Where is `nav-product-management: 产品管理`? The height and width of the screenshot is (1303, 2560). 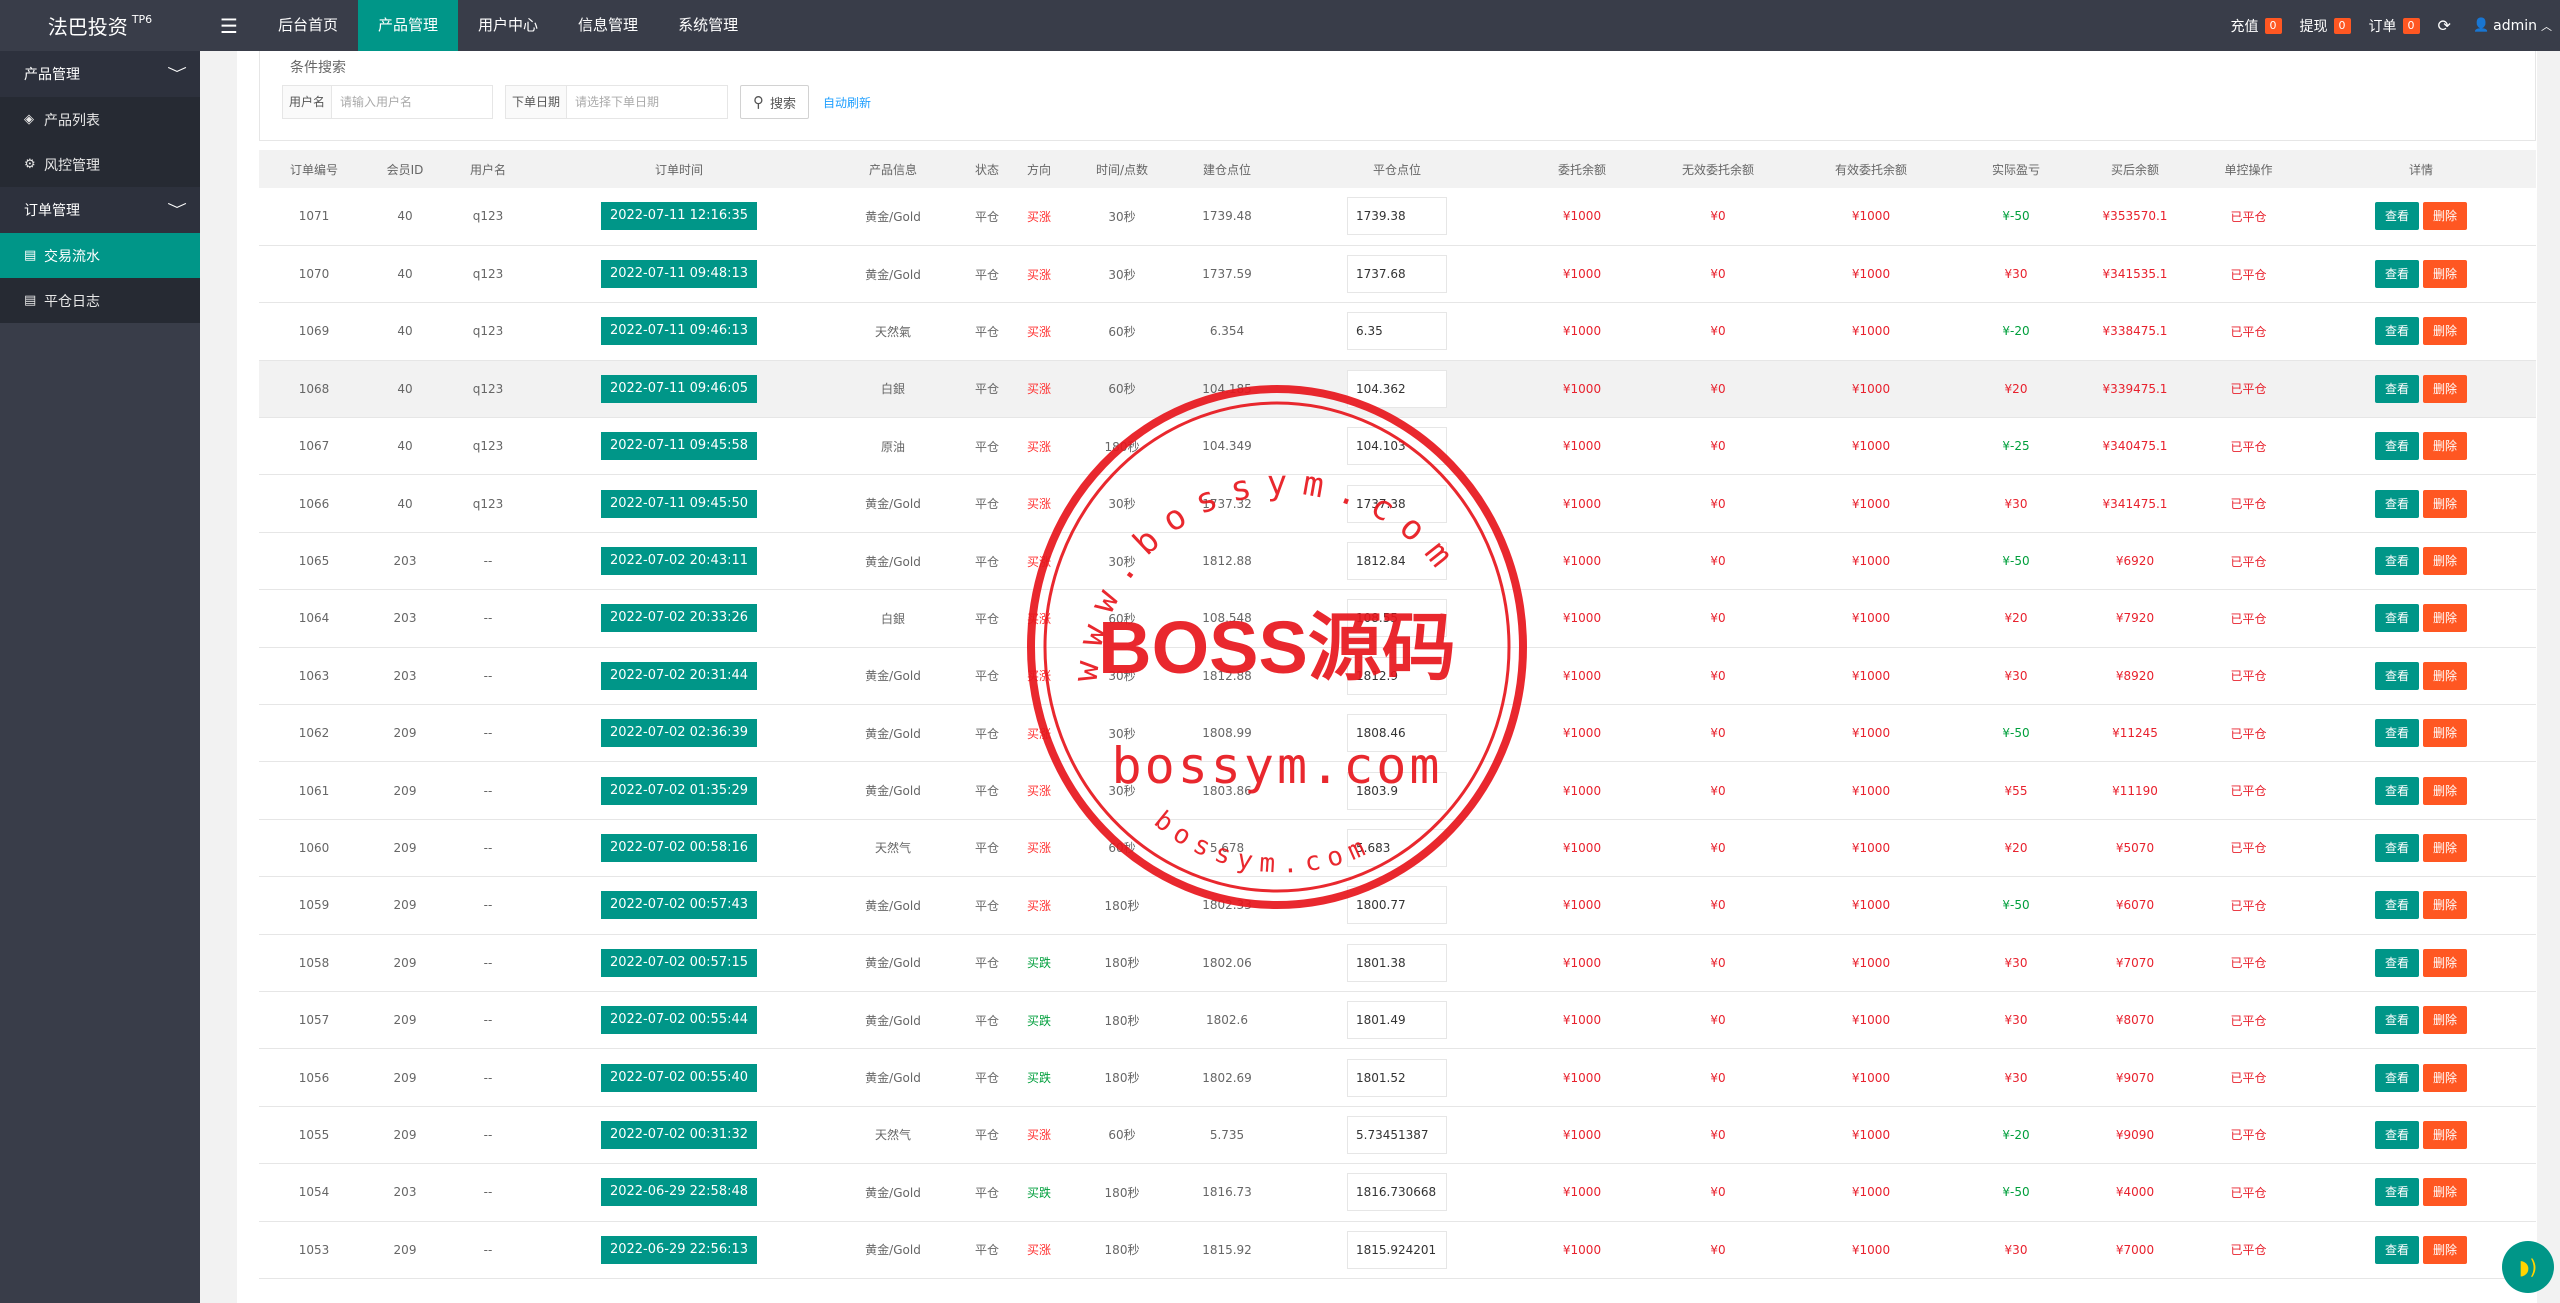
nav-product-management: 产品管理 is located at coordinates (408, 25).